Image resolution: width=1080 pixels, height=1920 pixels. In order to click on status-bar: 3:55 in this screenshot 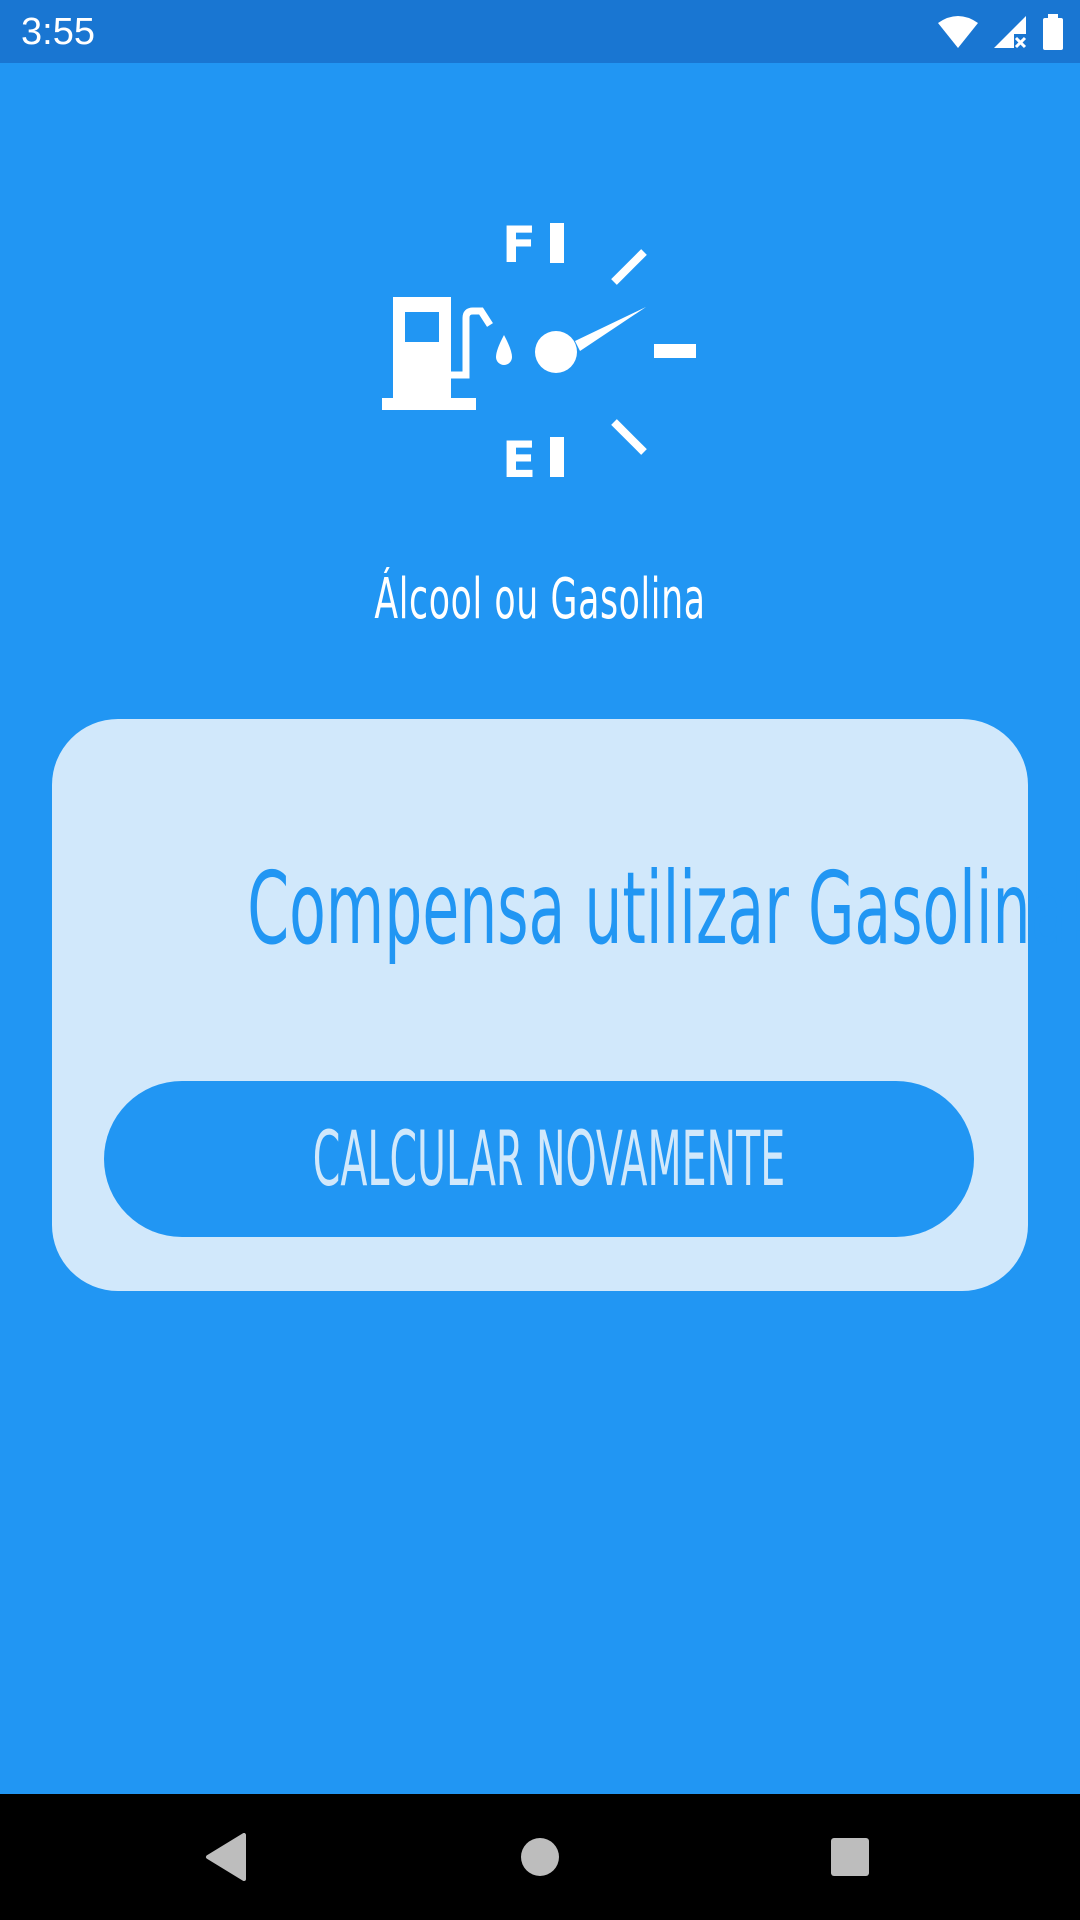, I will do `click(540, 31)`.